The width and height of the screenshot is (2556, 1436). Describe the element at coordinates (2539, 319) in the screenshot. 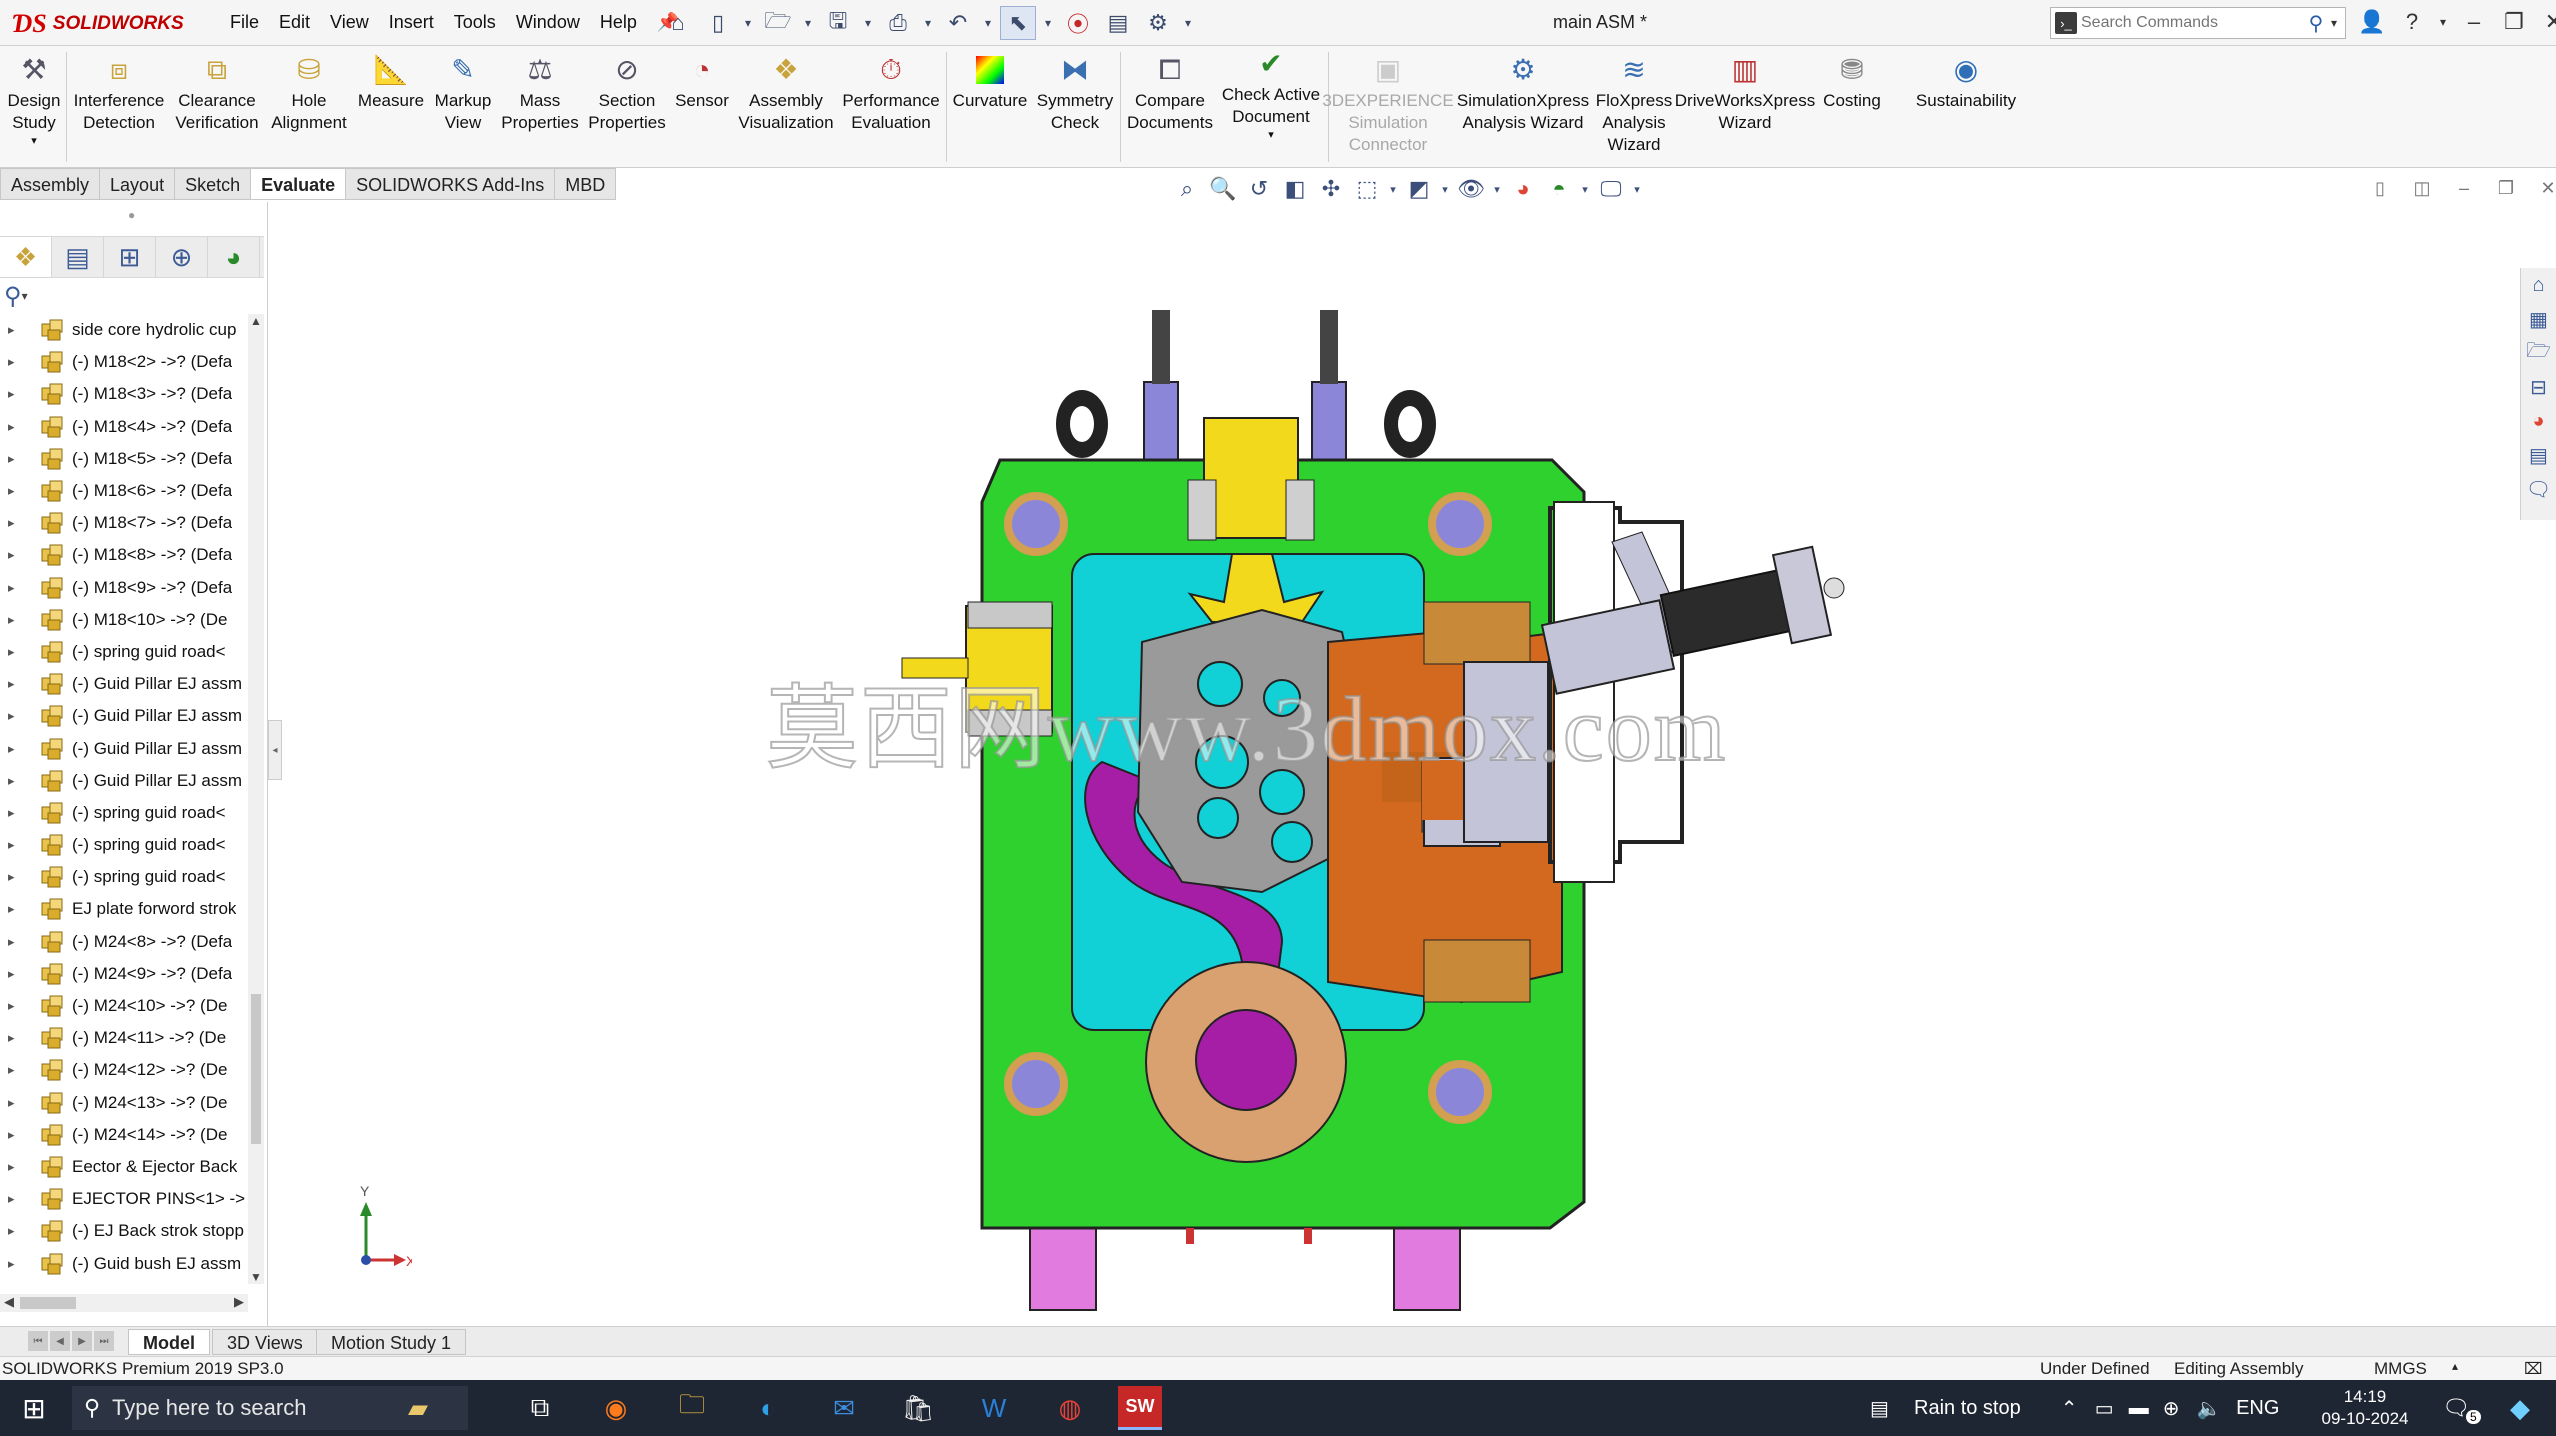

I see `design-library-icon: ▦` at that location.